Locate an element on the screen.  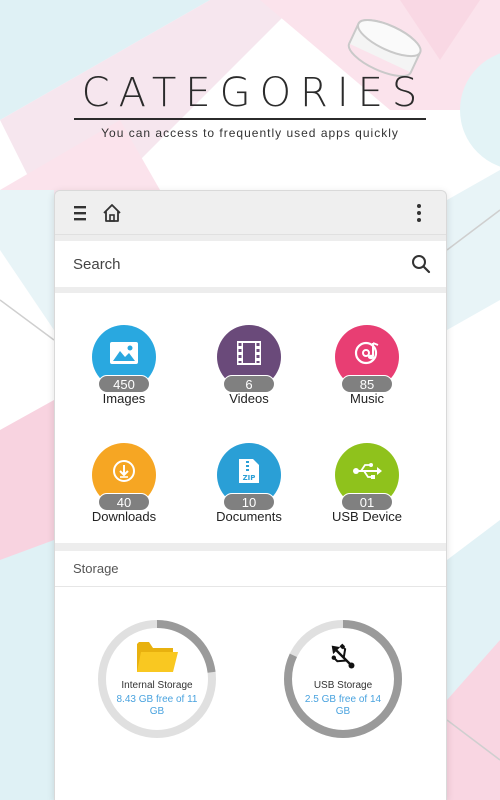
category-icon-circle: 6 is located at coordinates (249, 359).